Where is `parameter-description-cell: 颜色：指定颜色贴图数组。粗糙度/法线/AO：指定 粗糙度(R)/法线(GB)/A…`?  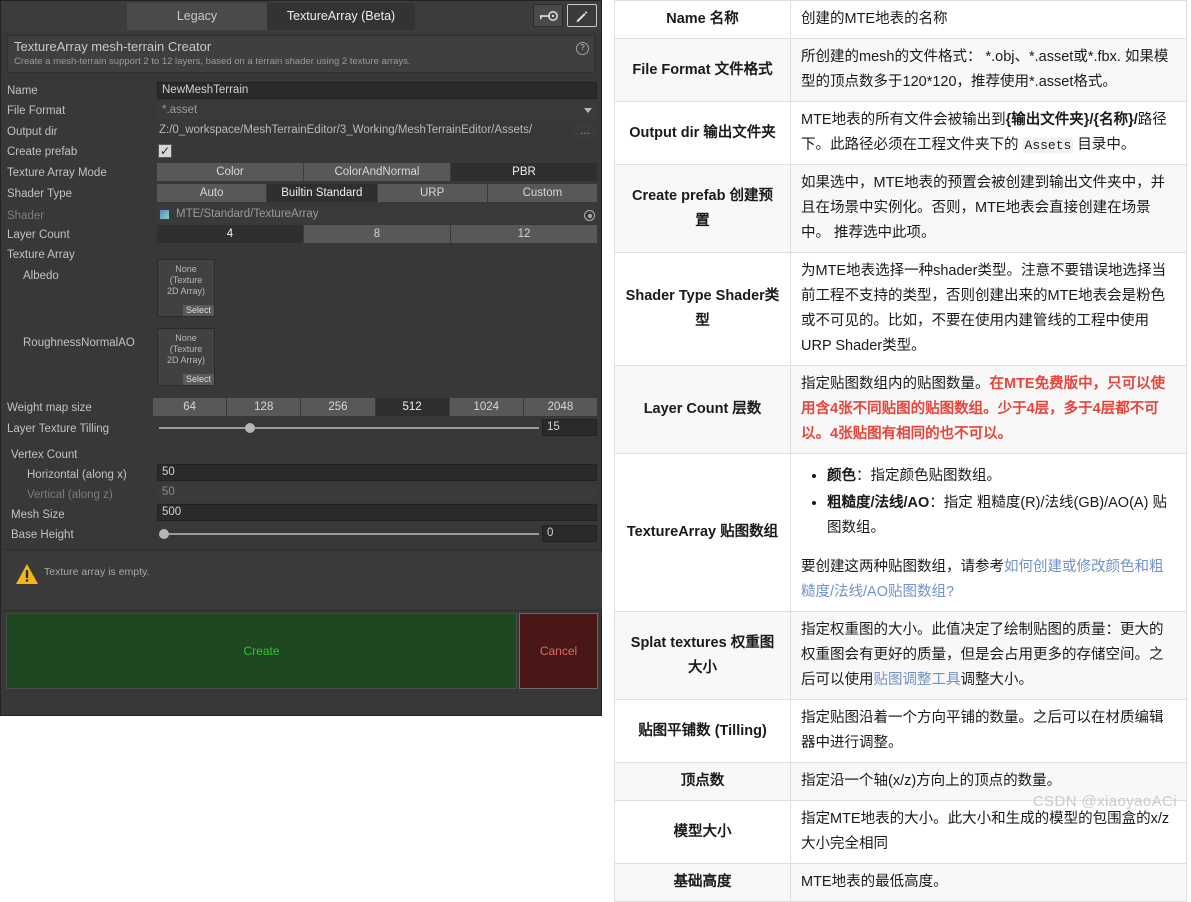 parameter-description-cell: 颜色：指定颜色贴图数组。粗糙度/法线/AO：指定 粗糙度(R)/法线(GB)/A… is located at coordinates (988, 532).